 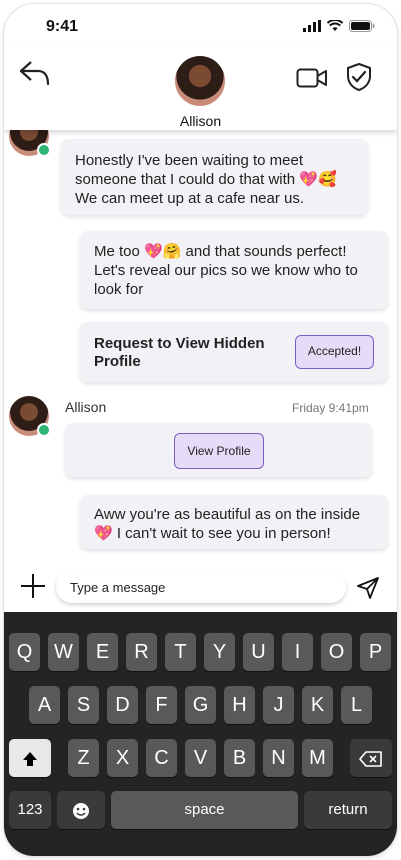 I want to click on chat-header: Allison, so click(x=200, y=89).